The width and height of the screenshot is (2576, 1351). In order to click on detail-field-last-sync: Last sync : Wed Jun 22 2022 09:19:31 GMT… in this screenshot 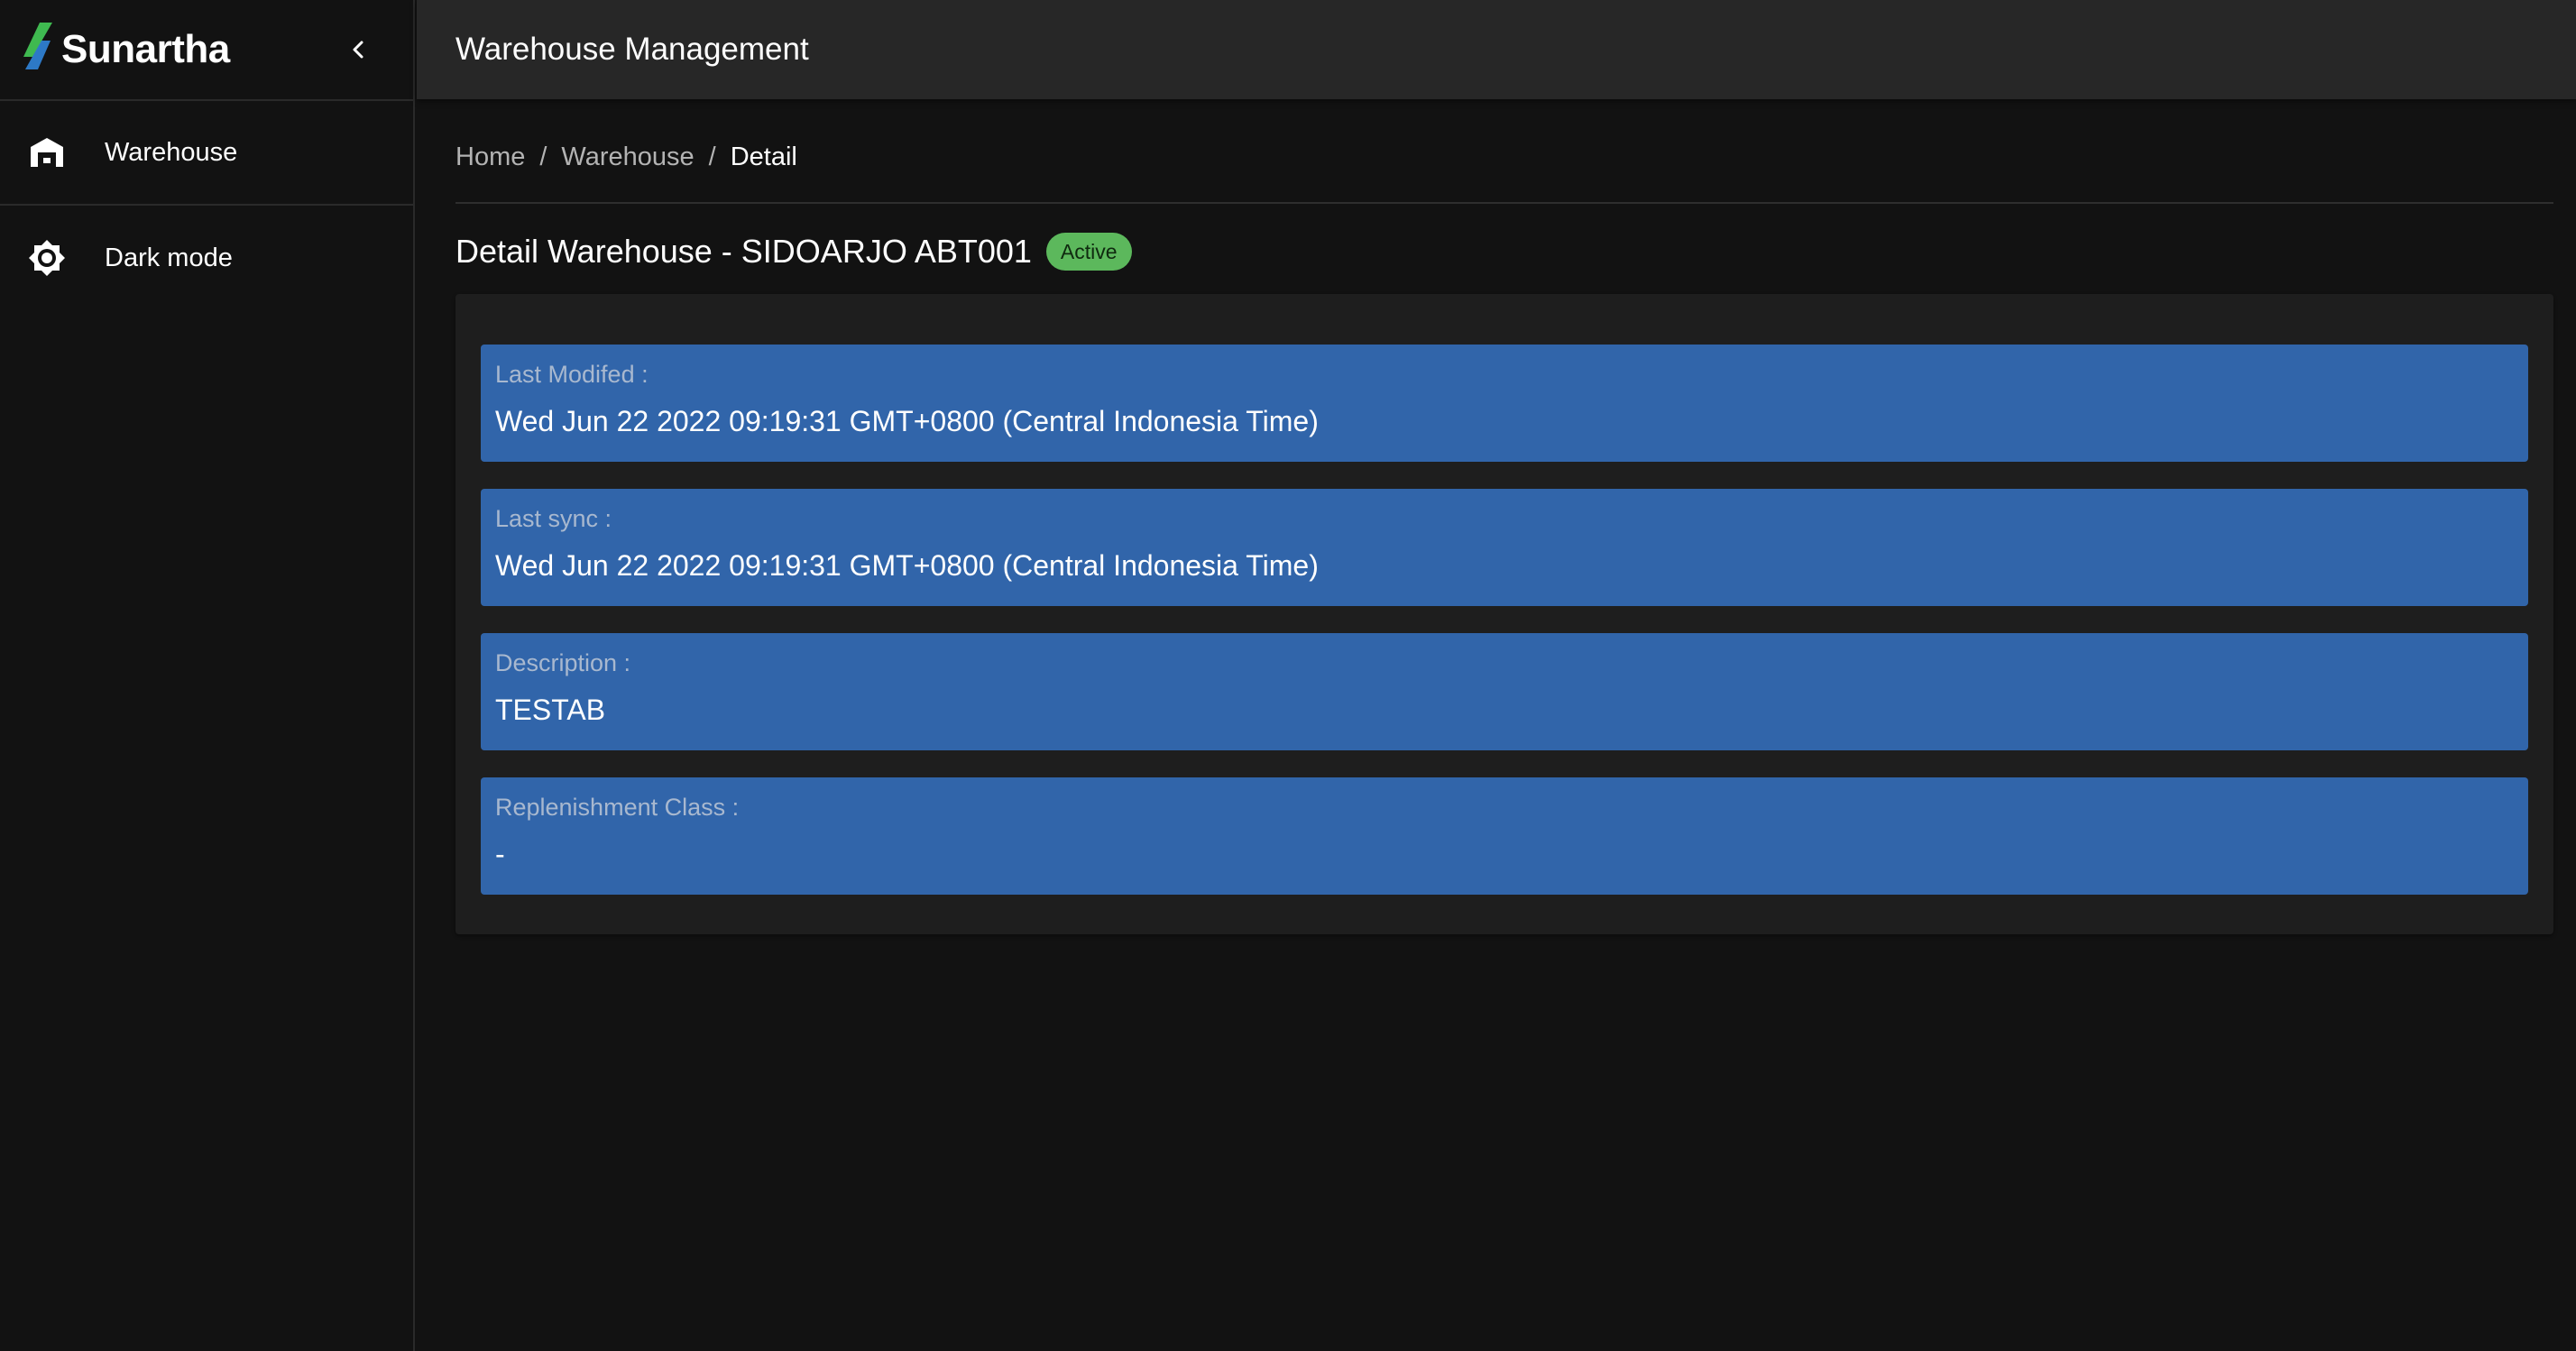, I will do `click(1504, 547)`.